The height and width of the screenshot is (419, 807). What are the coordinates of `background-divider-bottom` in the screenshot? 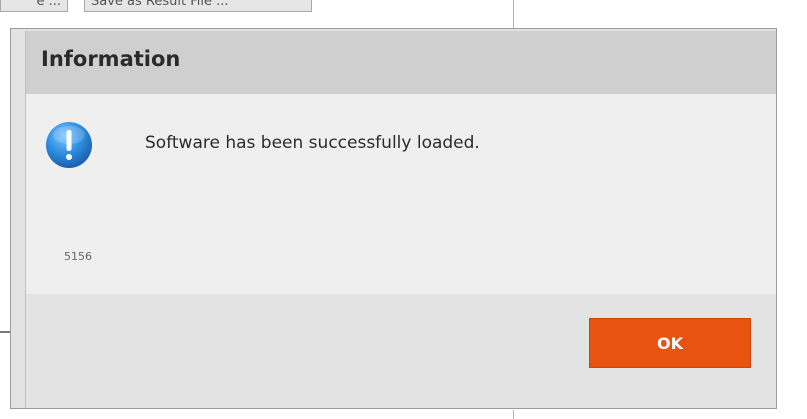 It's located at (513, 414).